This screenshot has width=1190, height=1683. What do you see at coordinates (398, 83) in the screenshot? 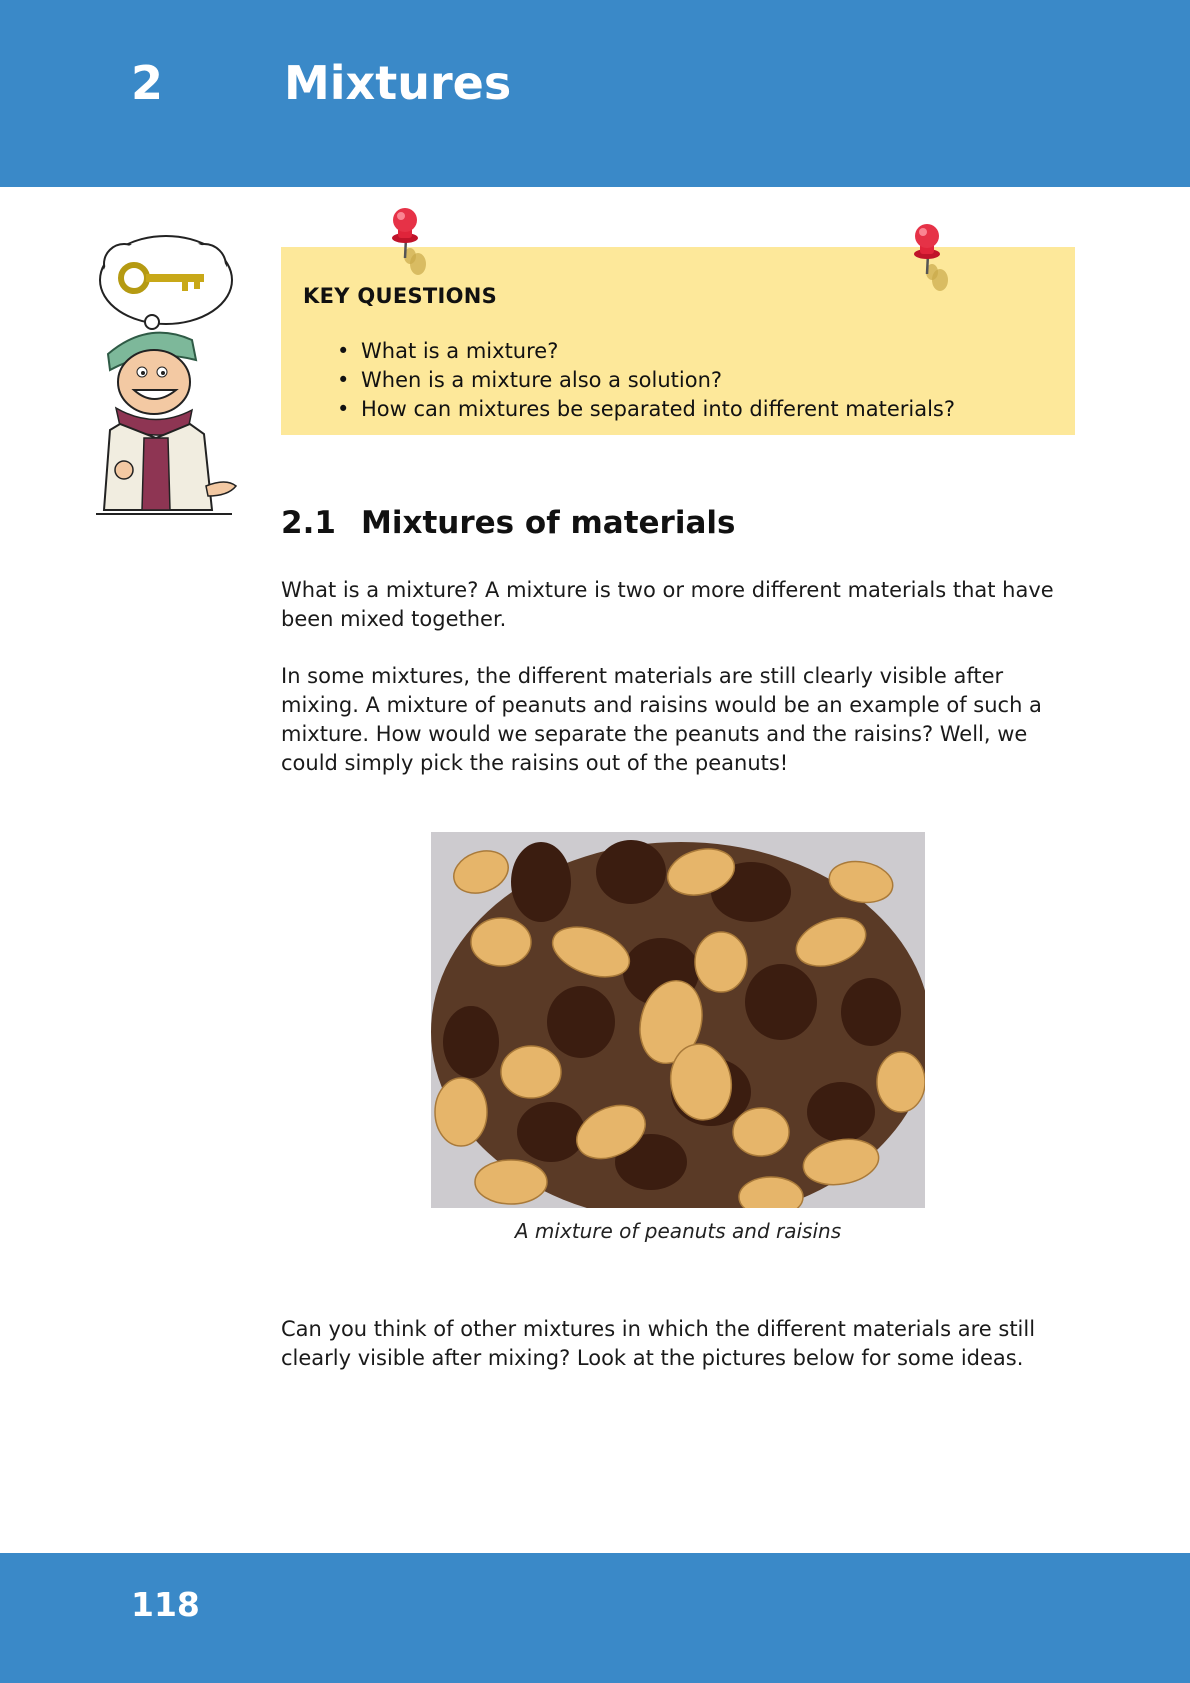
I see `chapter-title: Mixtures` at bounding box center [398, 83].